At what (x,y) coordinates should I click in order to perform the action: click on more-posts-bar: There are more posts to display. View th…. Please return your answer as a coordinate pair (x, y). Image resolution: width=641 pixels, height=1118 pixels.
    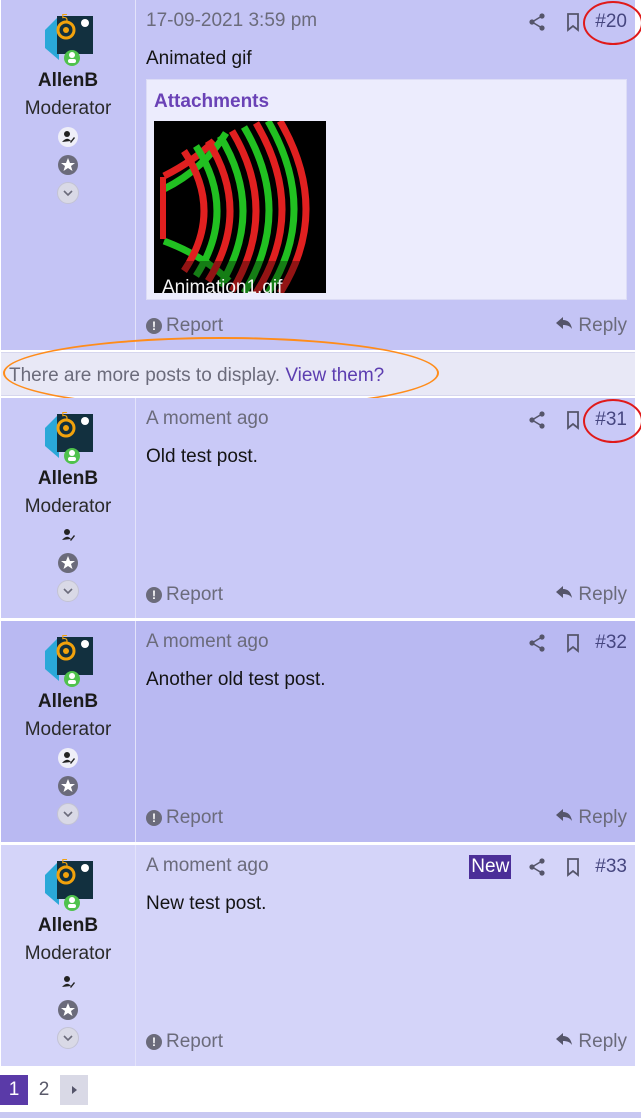
    Looking at the image, I should click on (318, 373).